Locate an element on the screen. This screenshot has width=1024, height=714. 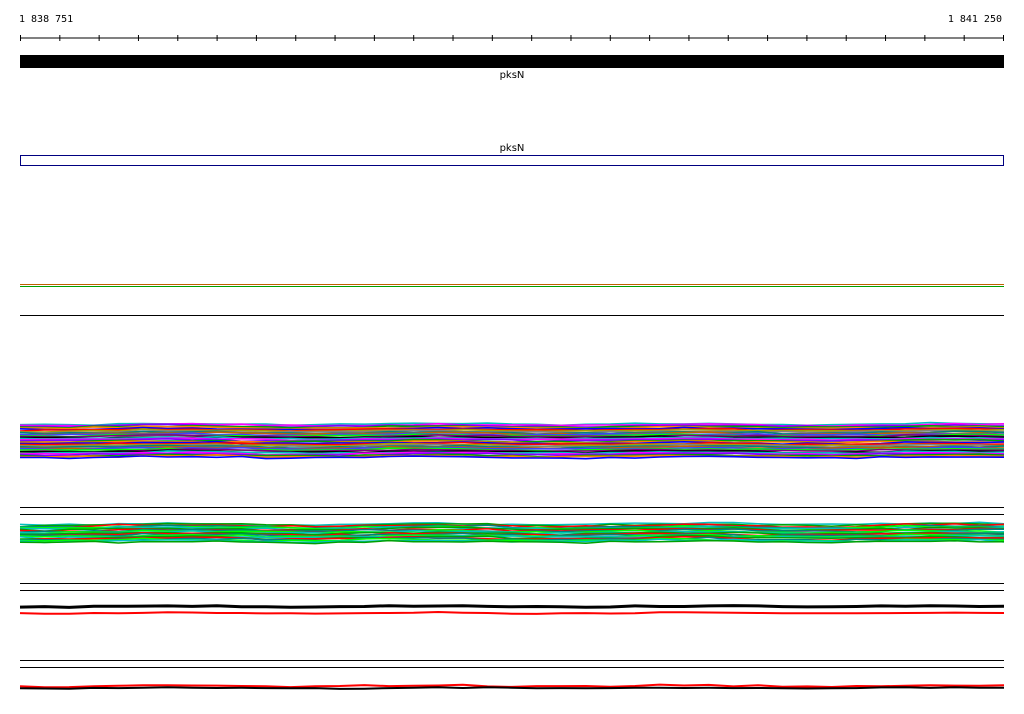
coordinate-ruler is located at coordinates (512, 38).